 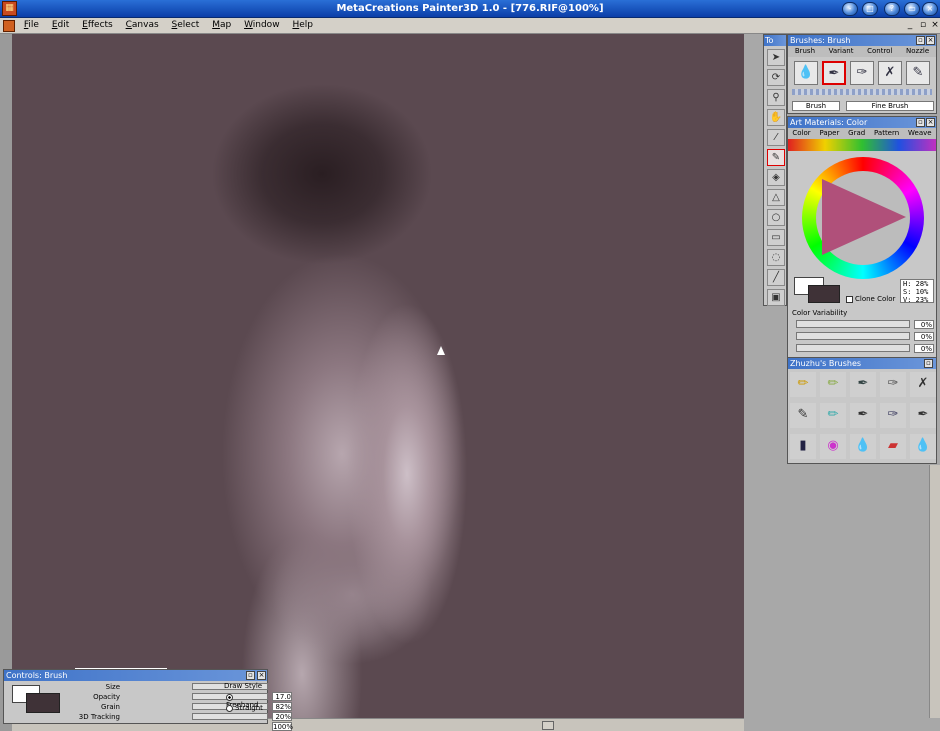 What do you see at coordinates (841, 51) in the screenshot?
I see `tab-variant: Variant` at bounding box center [841, 51].